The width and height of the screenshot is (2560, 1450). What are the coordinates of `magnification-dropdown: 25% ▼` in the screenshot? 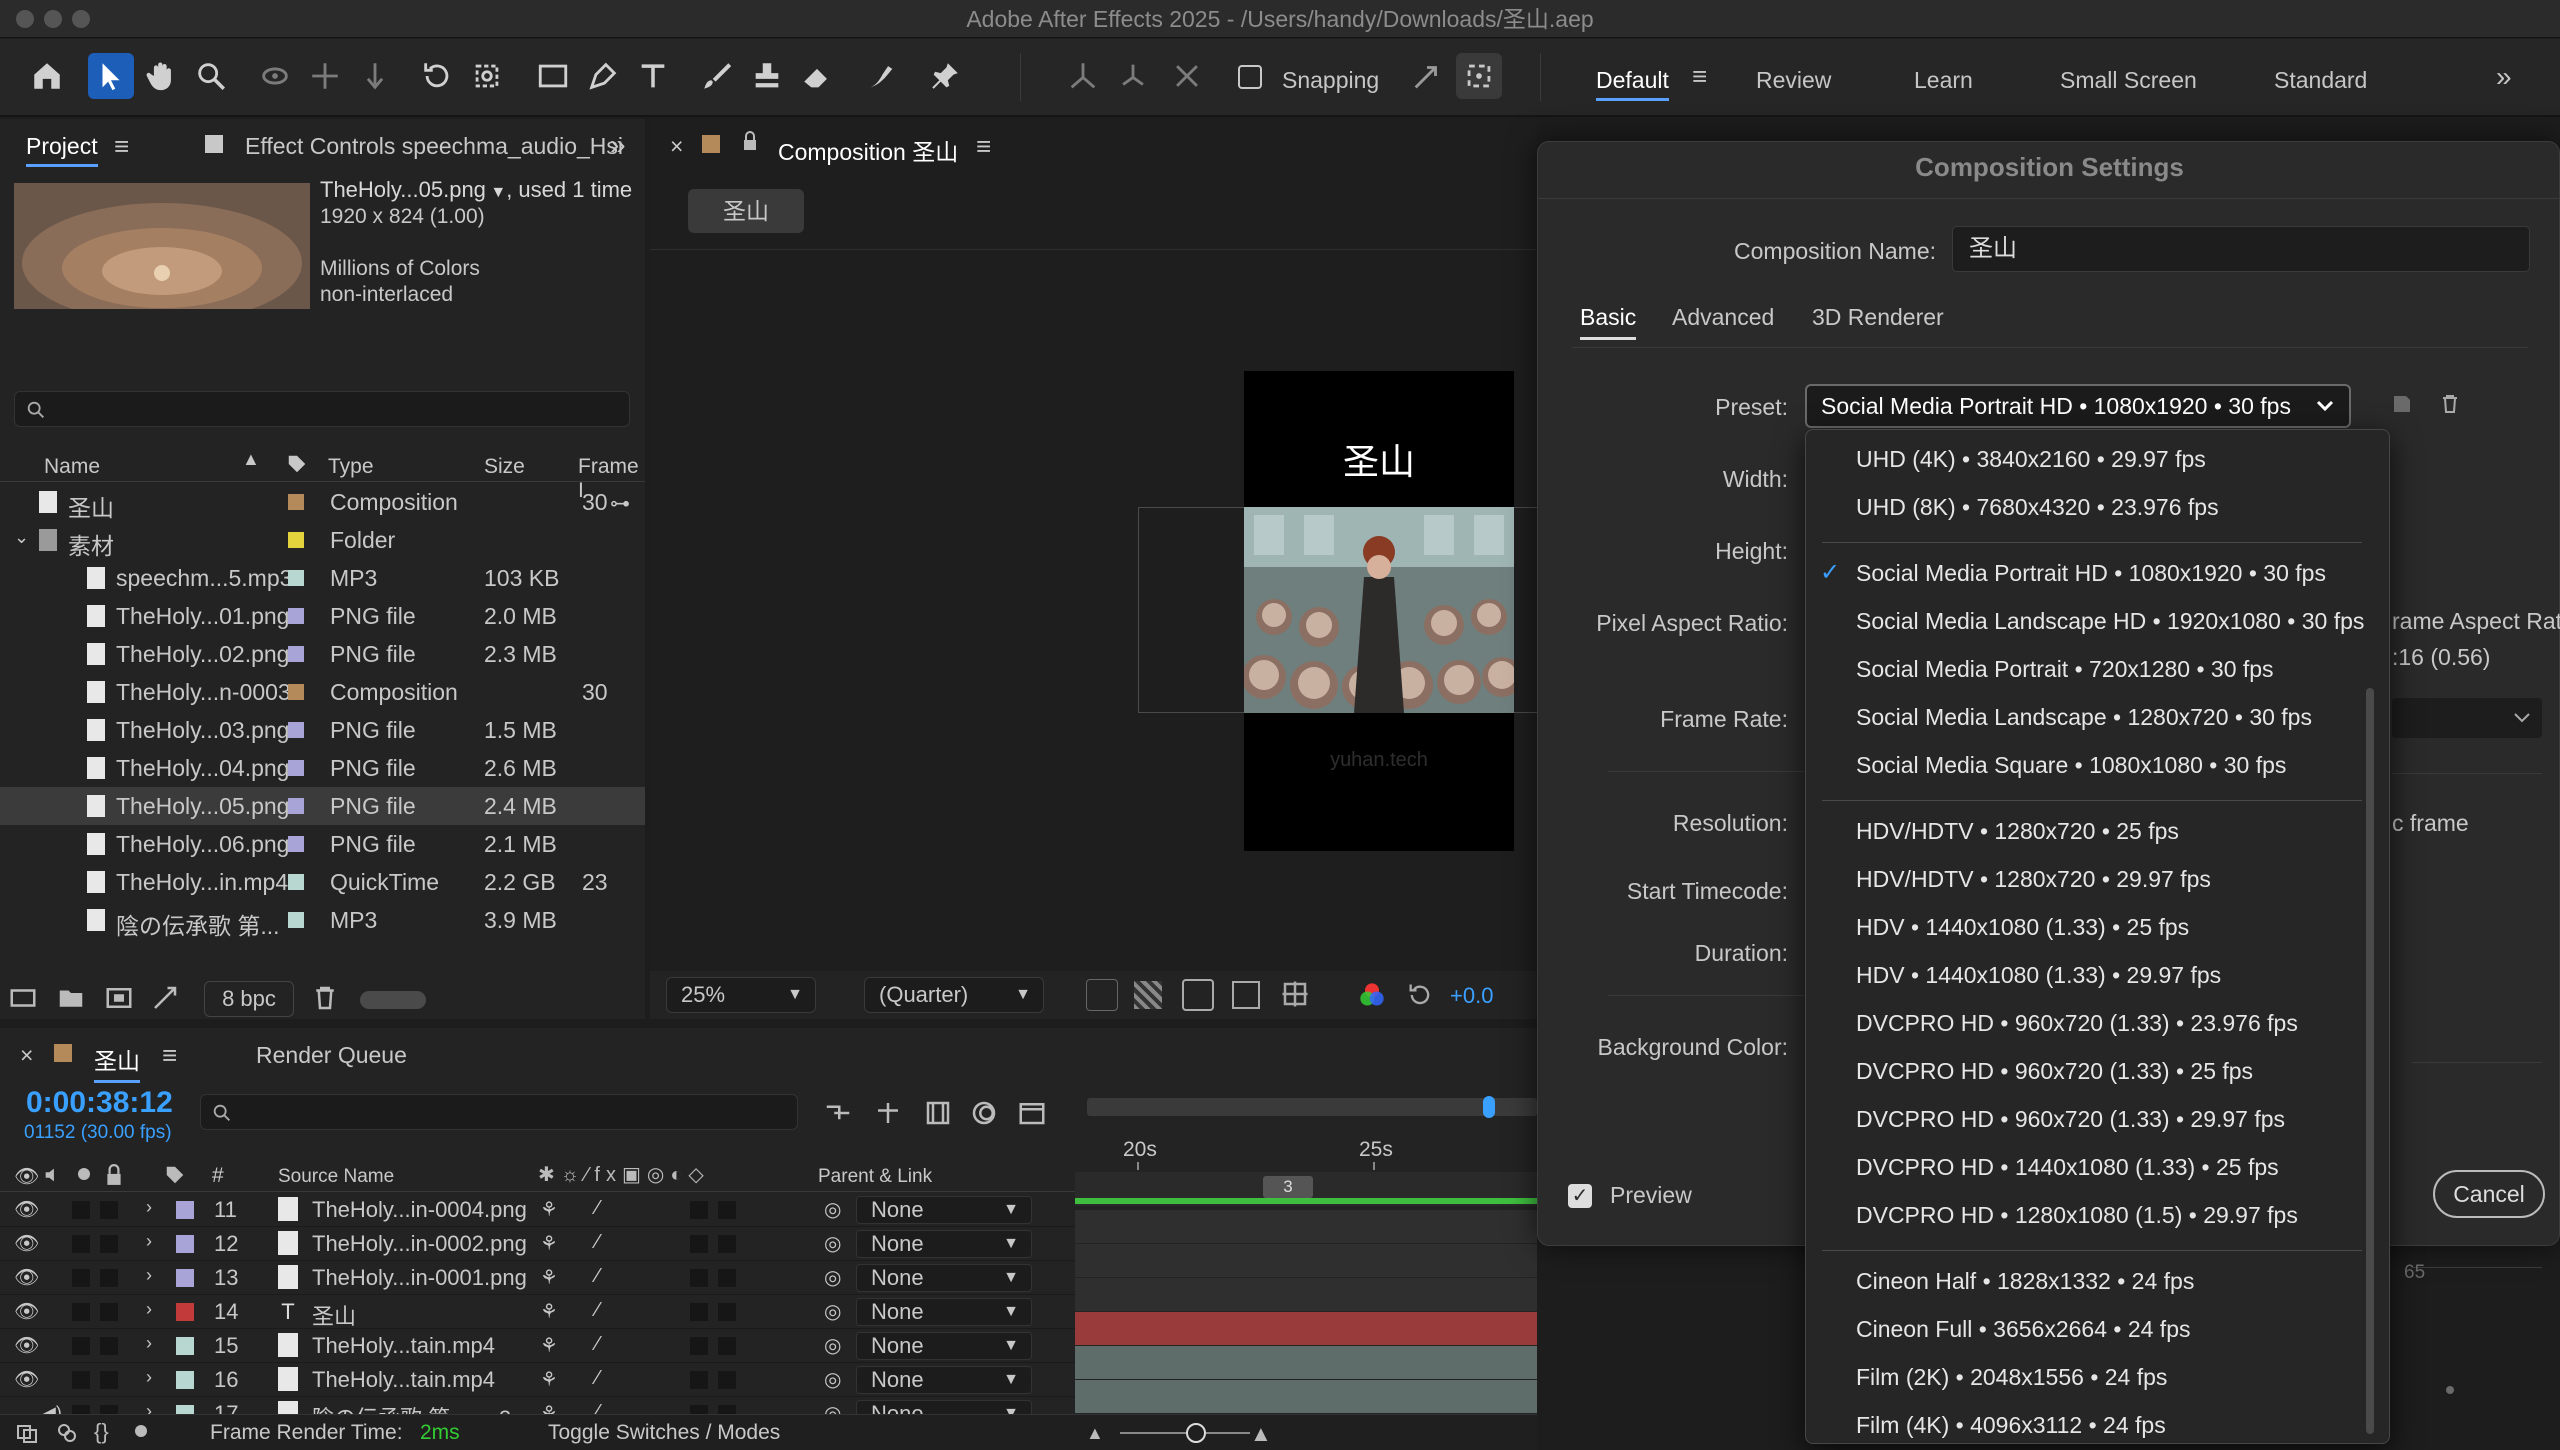 It's located at (741, 995).